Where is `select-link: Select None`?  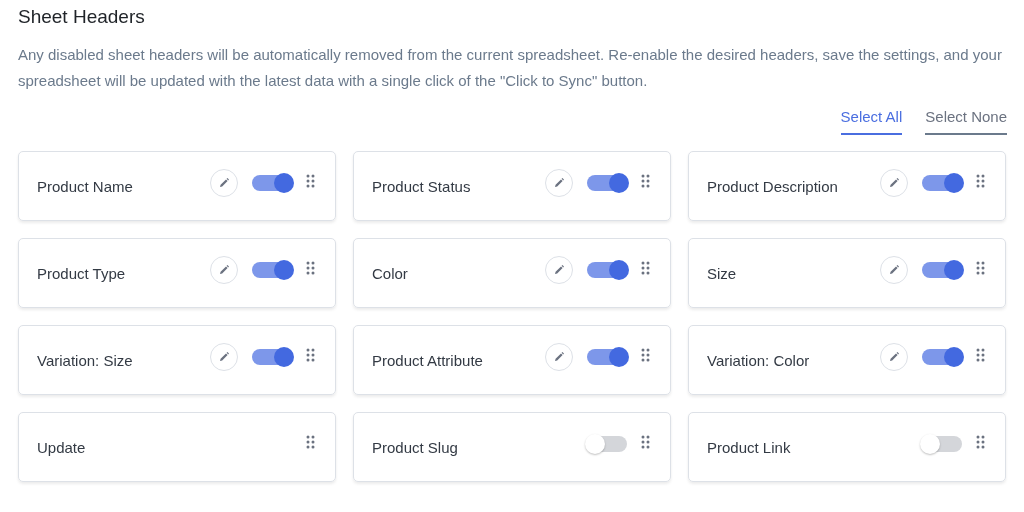 select-link: Select None is located at coordinates (966, 121).